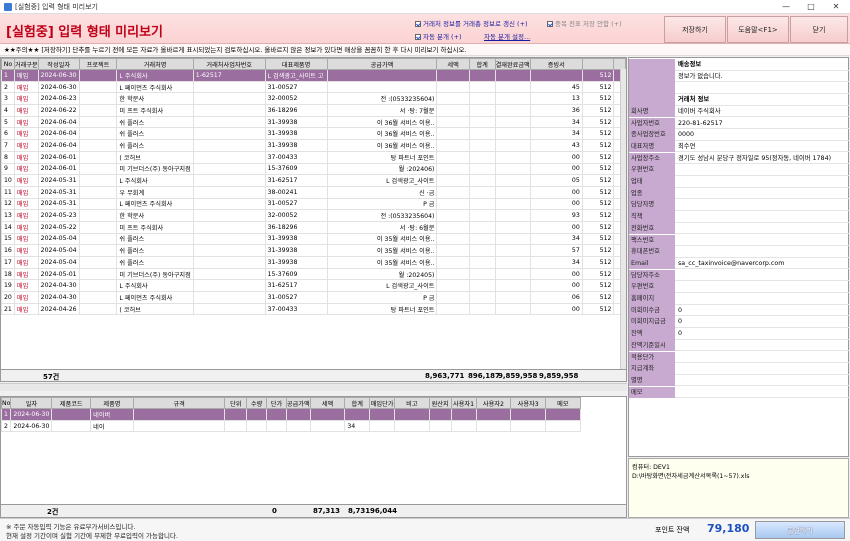  Describe the element at coordinates (313, 192) in the screenshot. I see `voucher-row: 11 매입 2024-05-31 우 무회계 38-00241 신 ·금 00 512` at that location.